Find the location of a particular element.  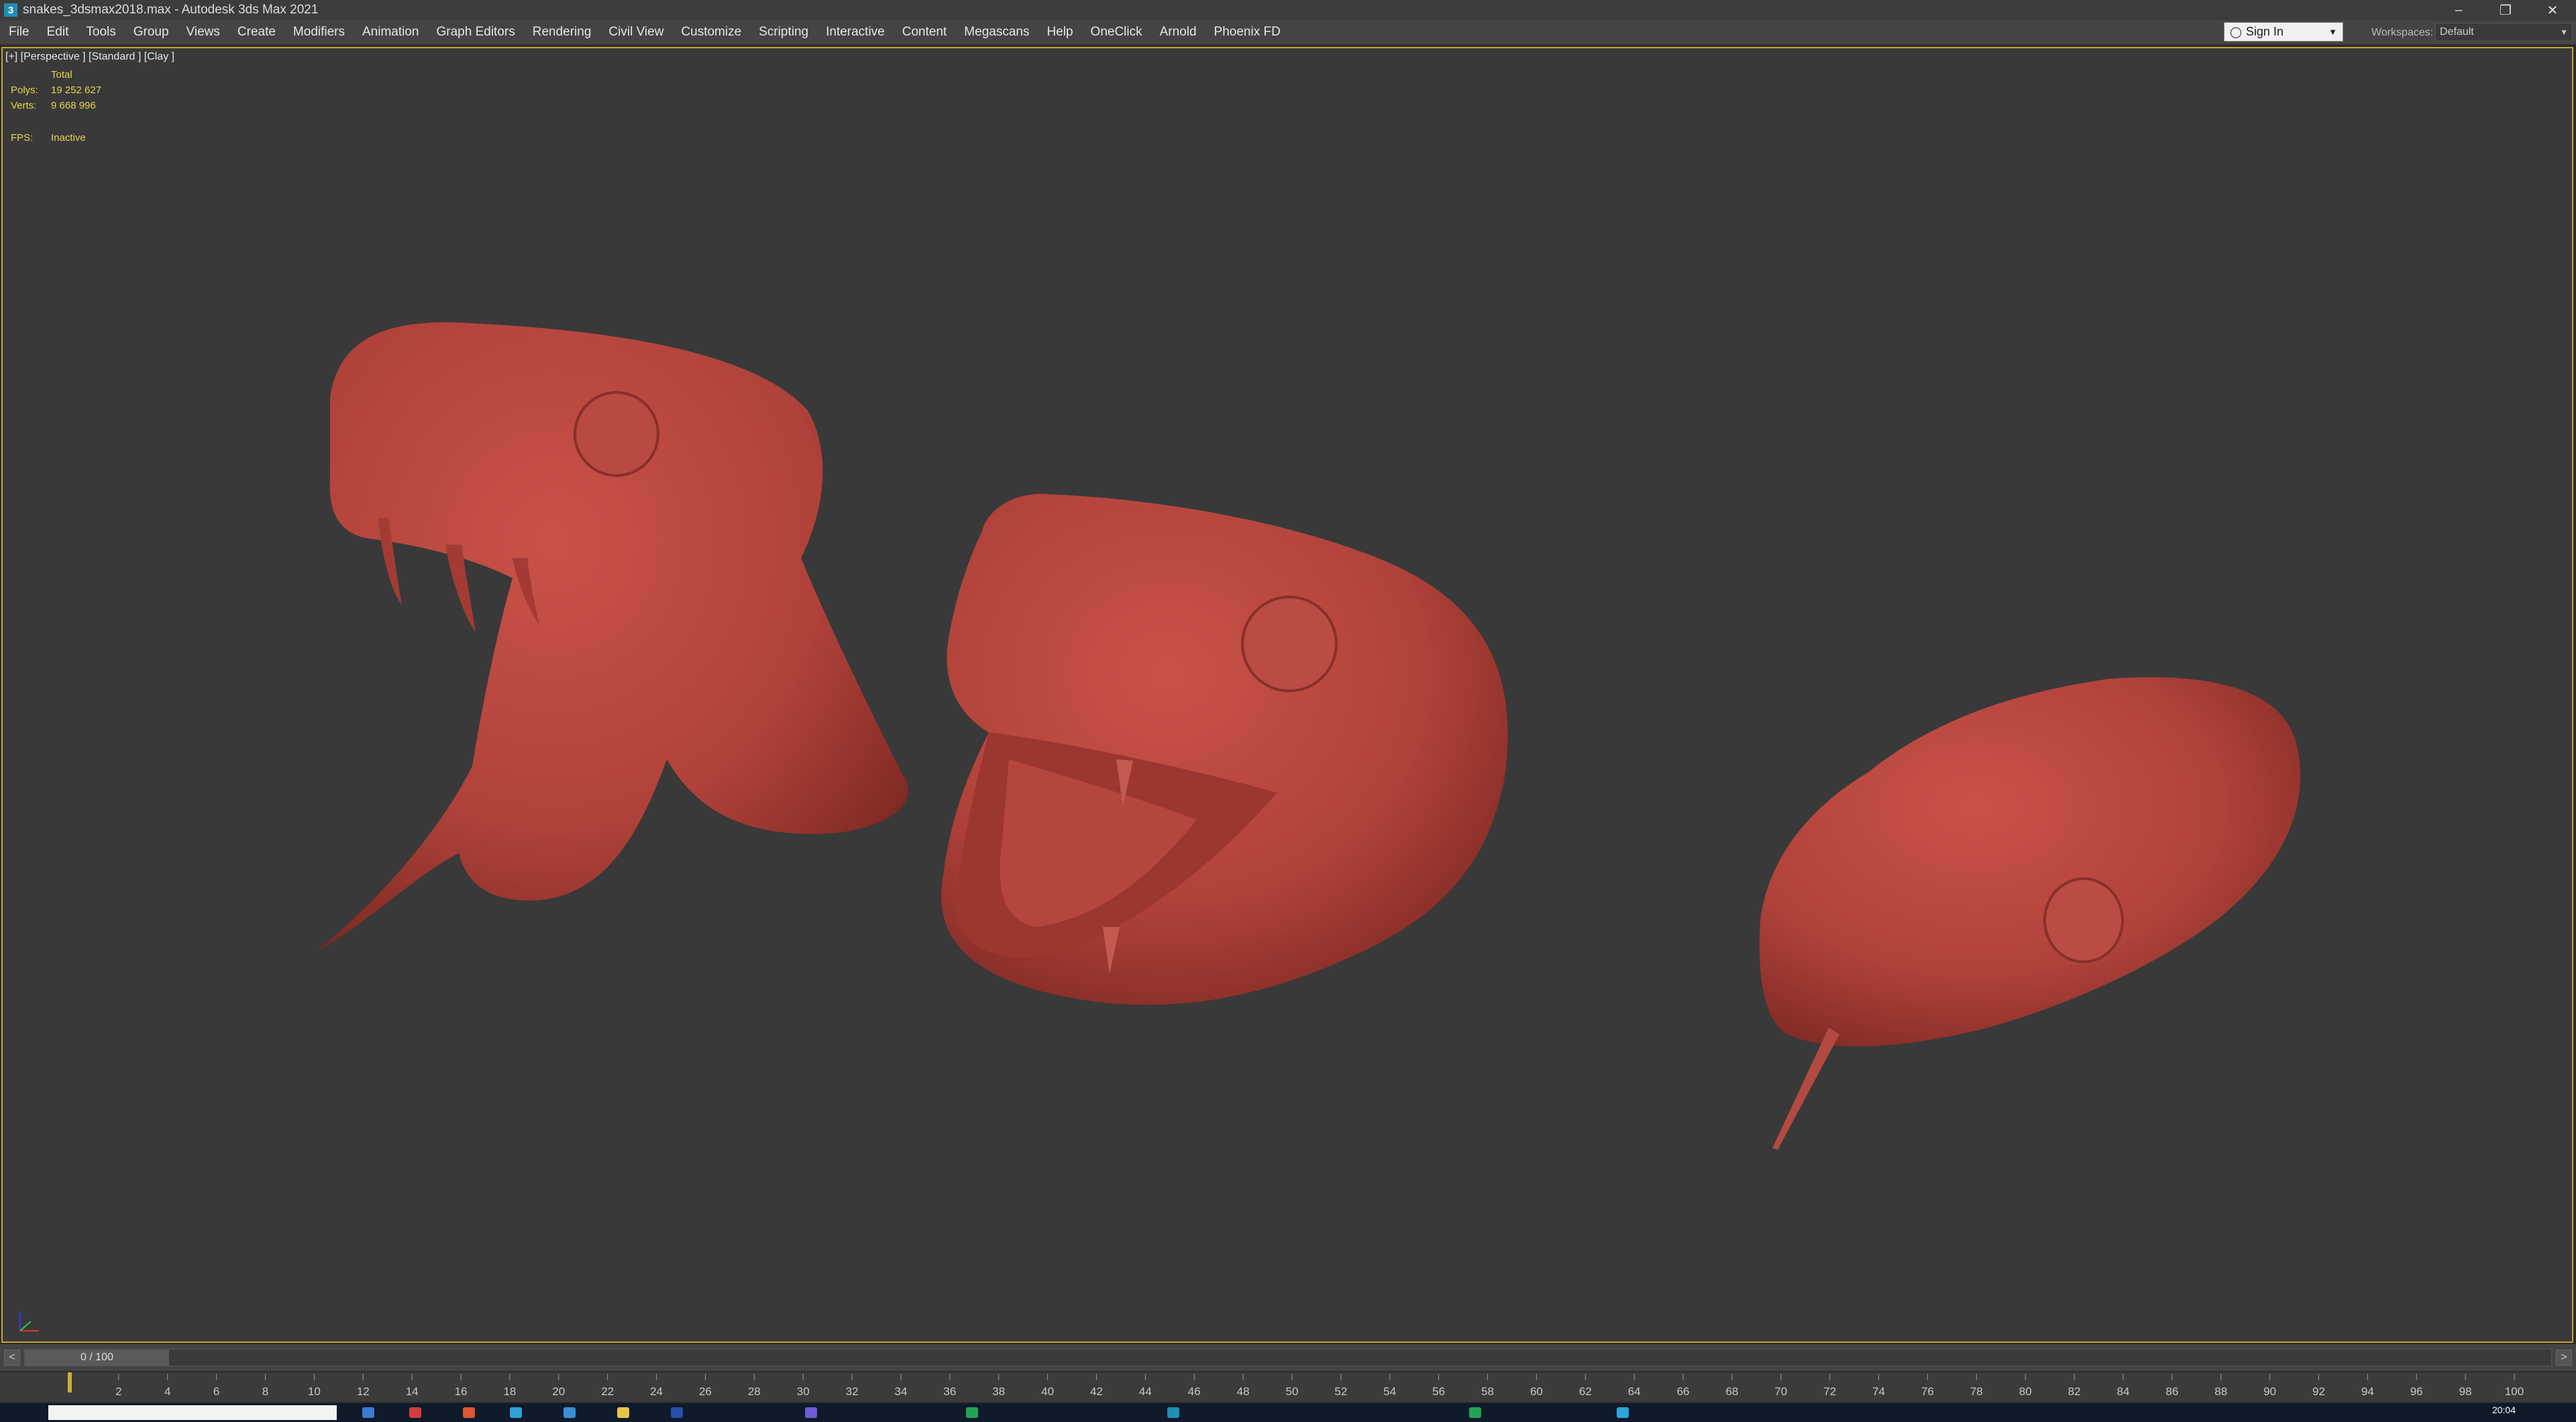

ruler-tick-label: 38 is located at coordinates (998, 1391).